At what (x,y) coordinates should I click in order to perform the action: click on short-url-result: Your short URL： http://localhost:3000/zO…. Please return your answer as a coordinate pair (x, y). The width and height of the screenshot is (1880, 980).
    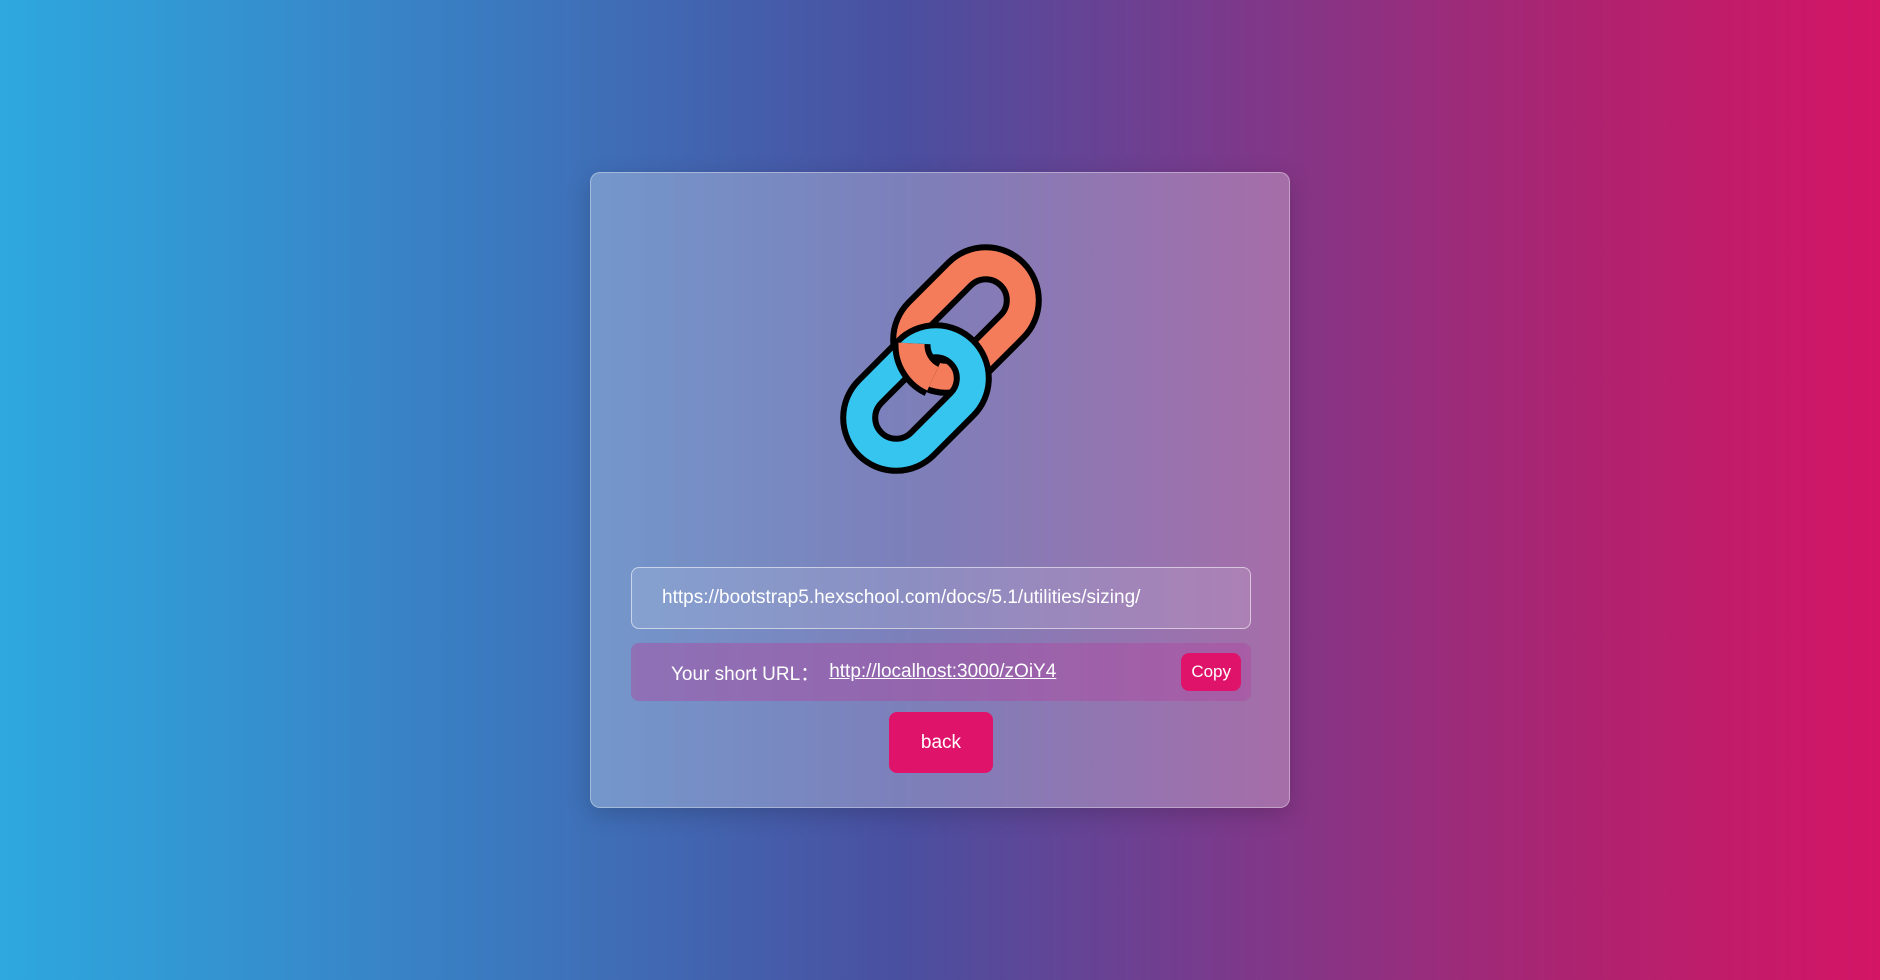
    Looking at the image, I should click on (941, 672).